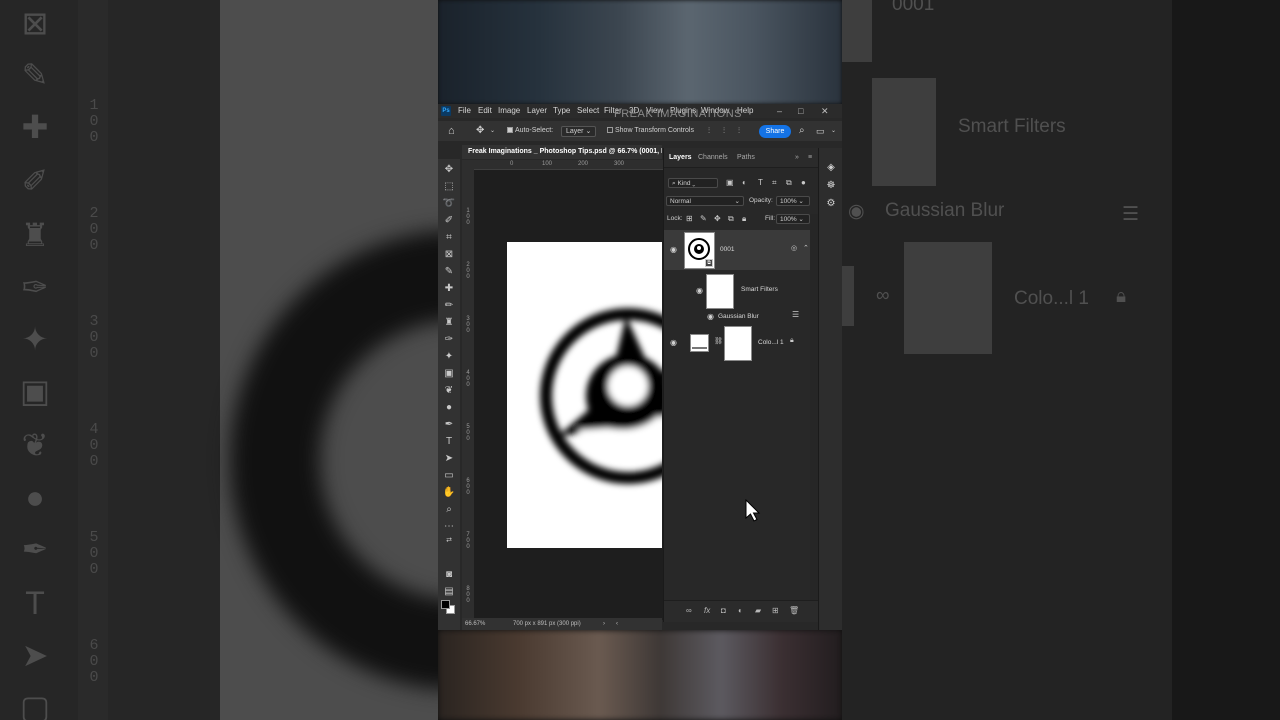 Image resolution: width=1280 pixels, height=720 pixels. Describe the element at coordinates (530, 131) in the screenshot. I see `auto-select-toggle: Auto-Select:` at that location.